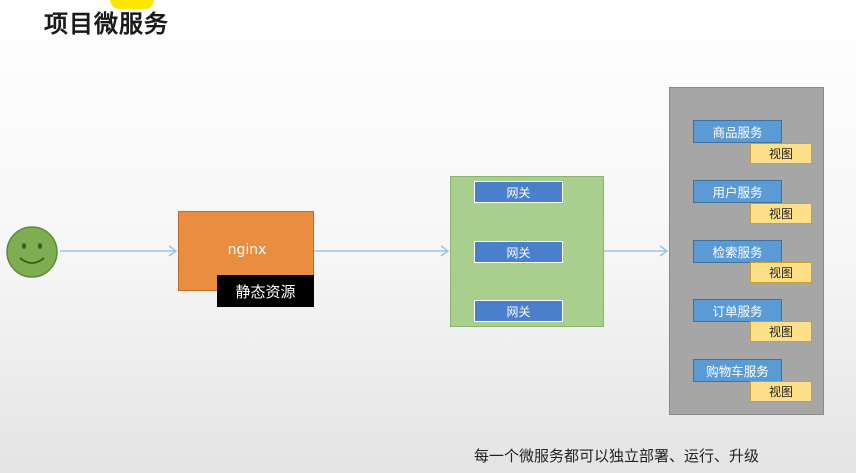 The height and width of the screenshot is (473, 856). I want to click on service-search: 检索服务, so click(737, 251).